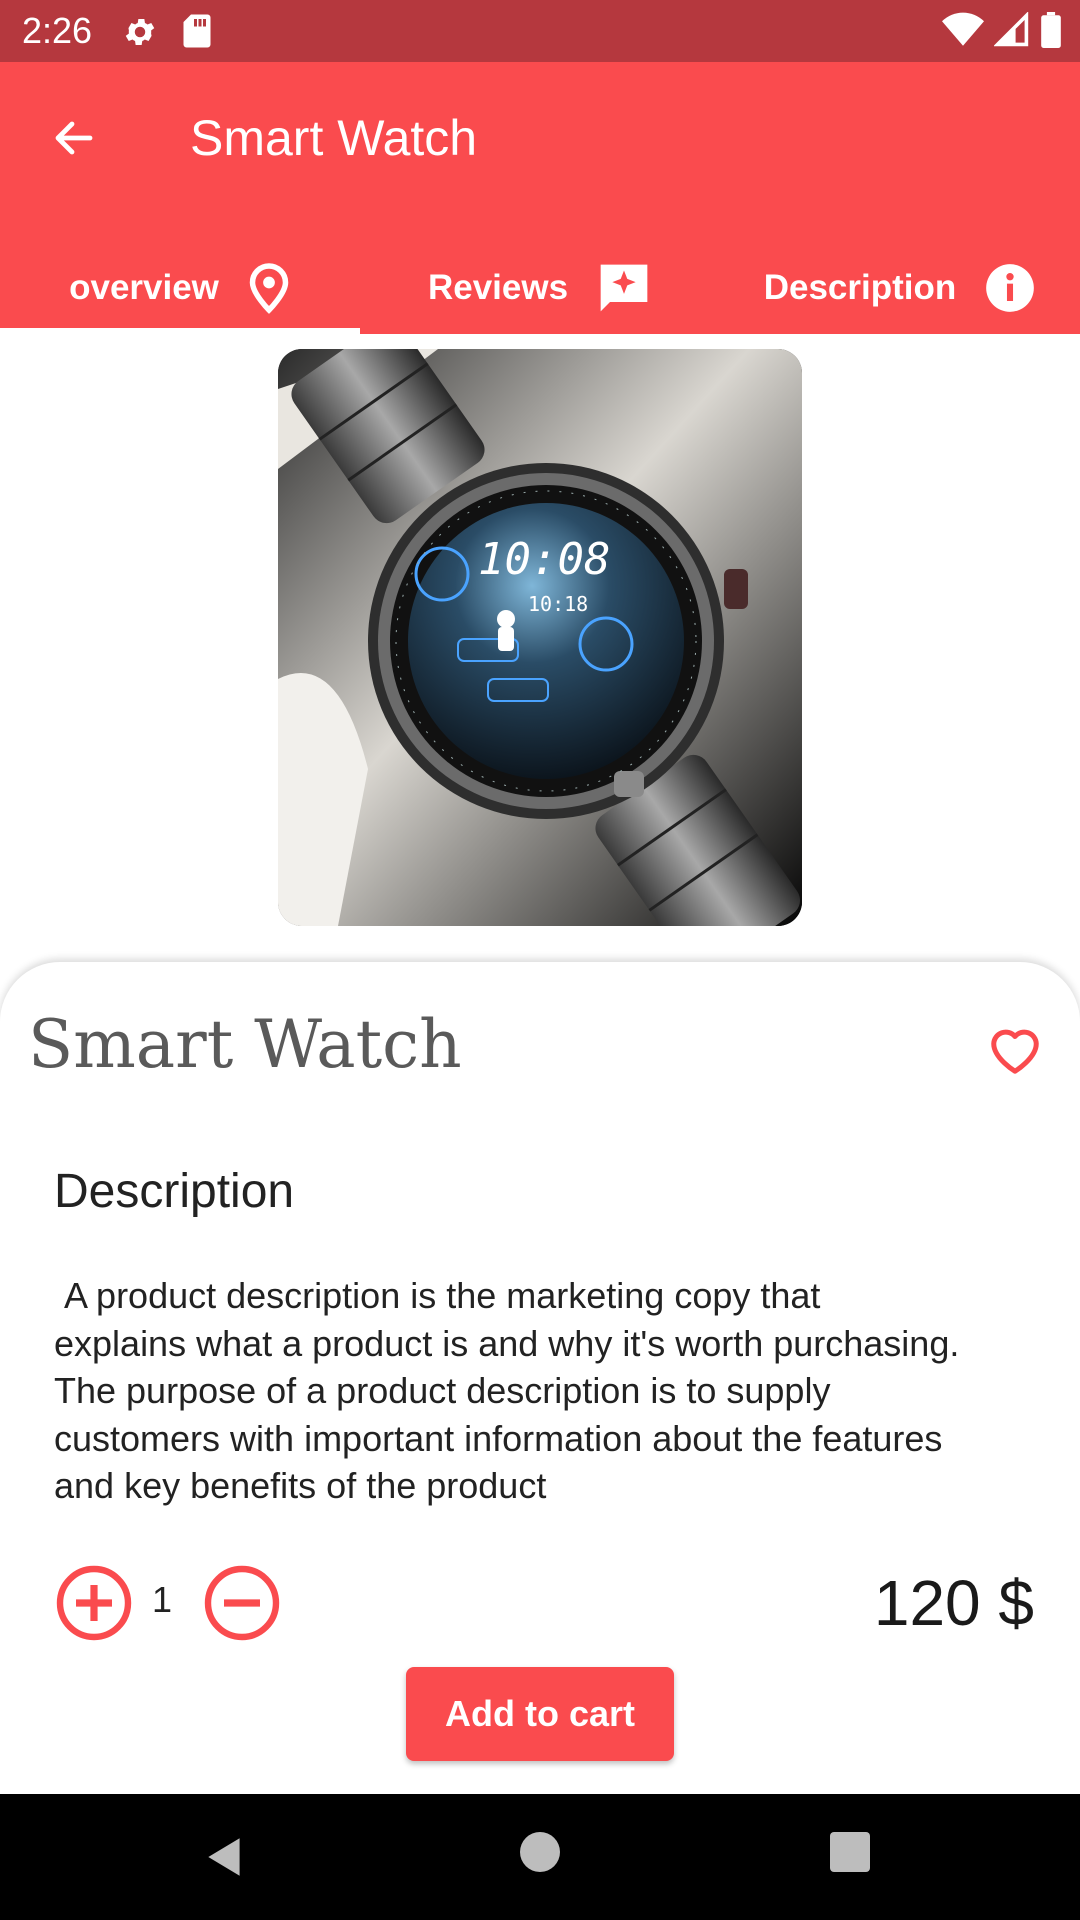 This screenshot has width=1080, height=1920. What do you see at coordinates (174, 1191) in the screenshot?
I see `description-heading: Description` at bounding box center [174, 1191].